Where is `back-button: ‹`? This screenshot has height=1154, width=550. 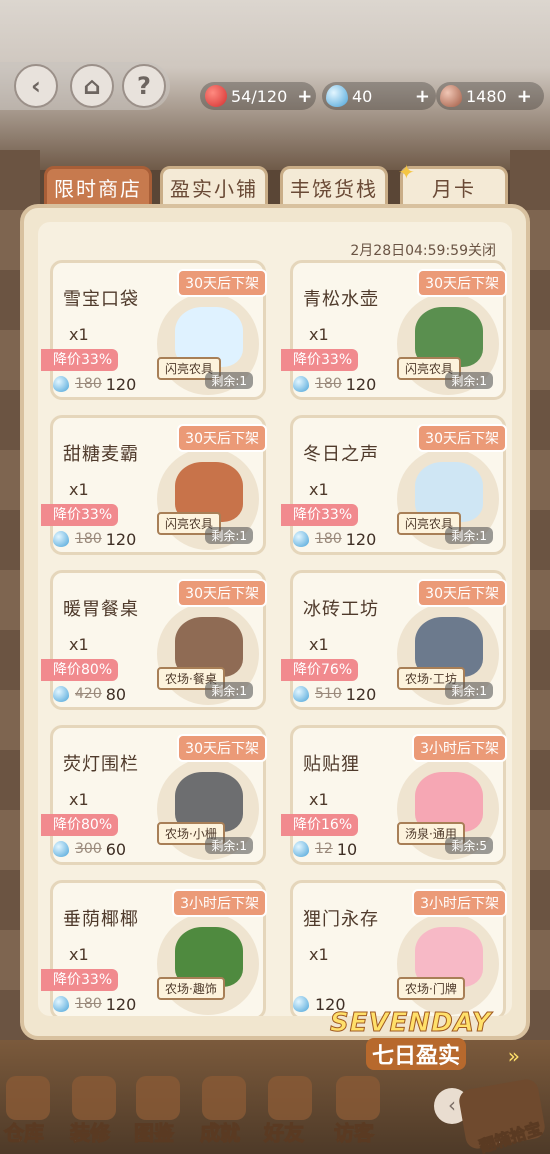
back-button: ‹ is located at coordinates (36, 86).